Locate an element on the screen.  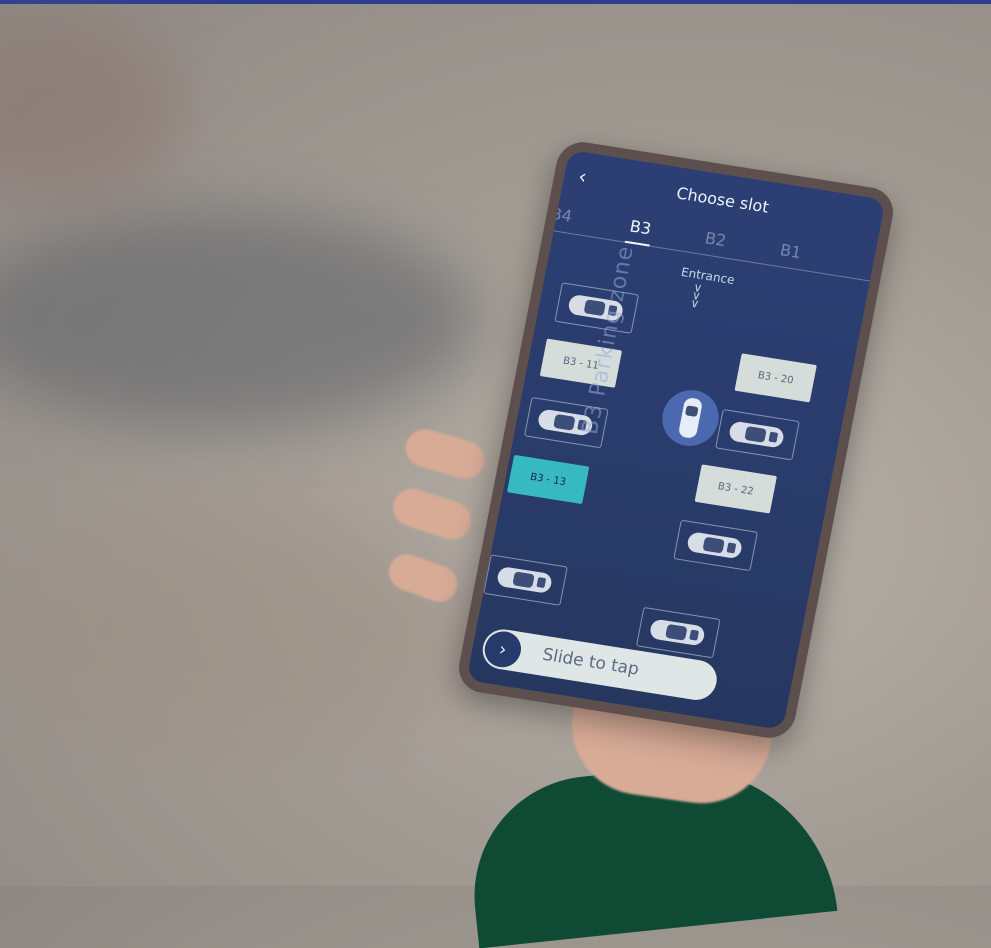
current-position-marker is located at coordinates (690, 418).